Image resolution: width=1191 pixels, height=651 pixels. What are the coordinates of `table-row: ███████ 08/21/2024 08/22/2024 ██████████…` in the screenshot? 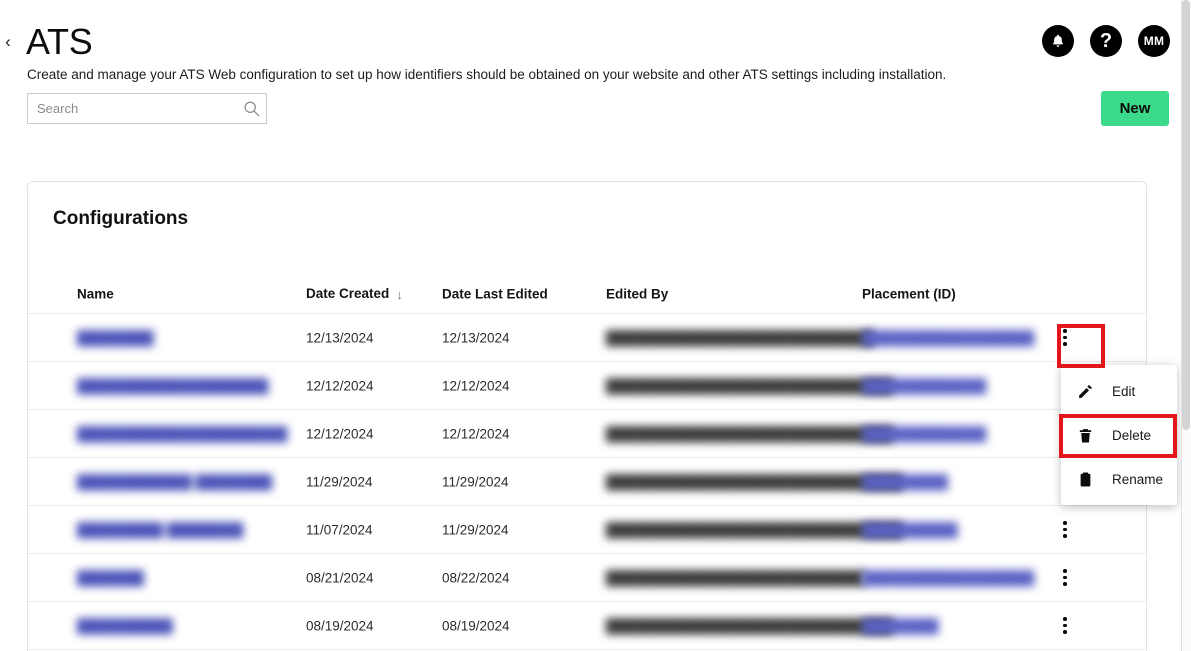 It's located at (587, 578).